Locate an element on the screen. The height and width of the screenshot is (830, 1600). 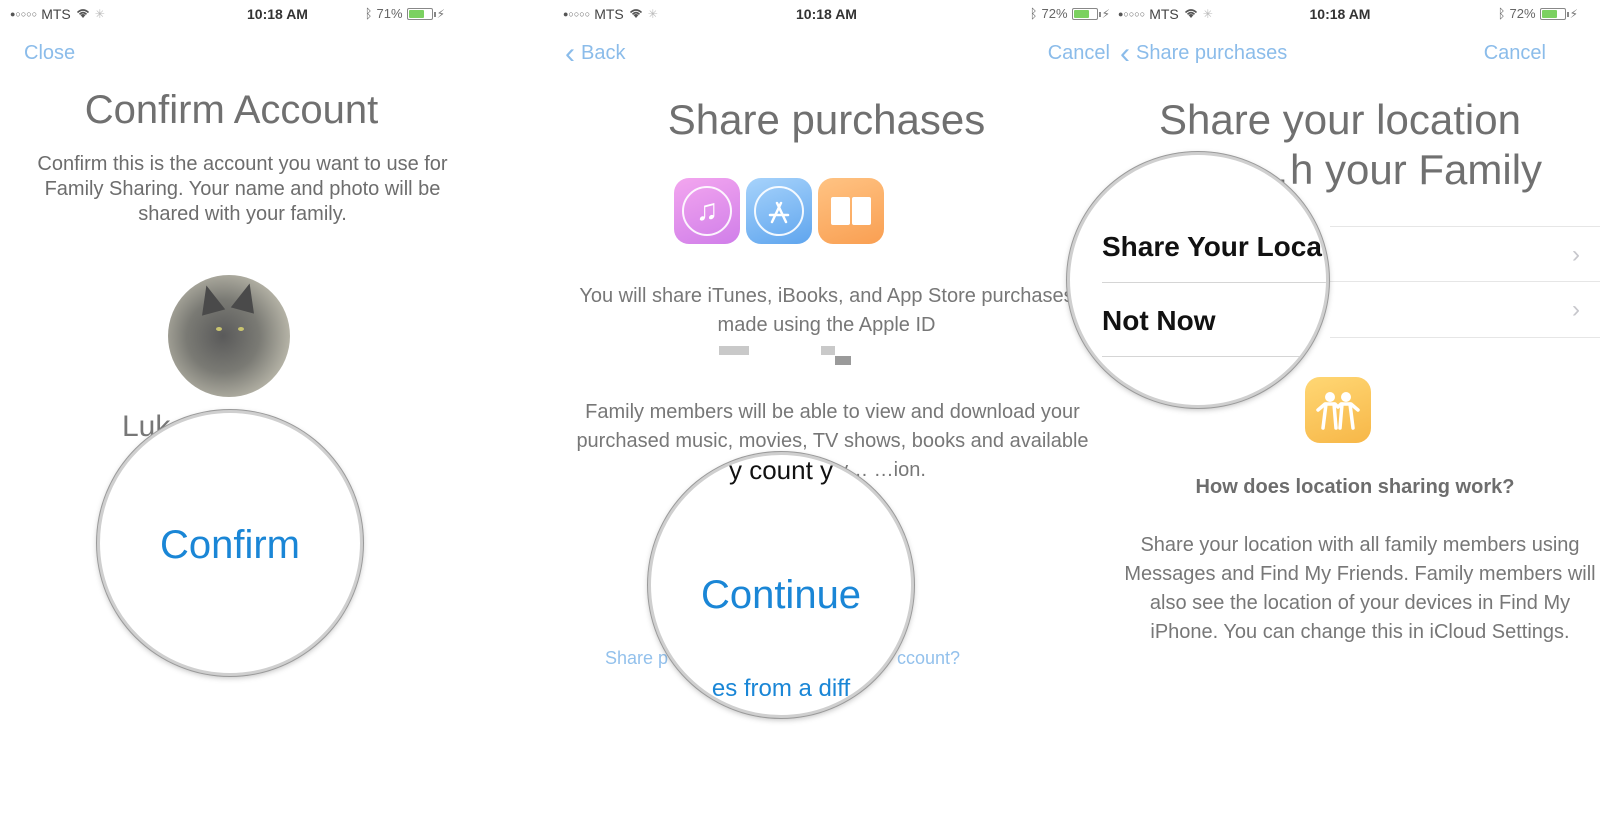
avatar is located at coordinates (229, 336).